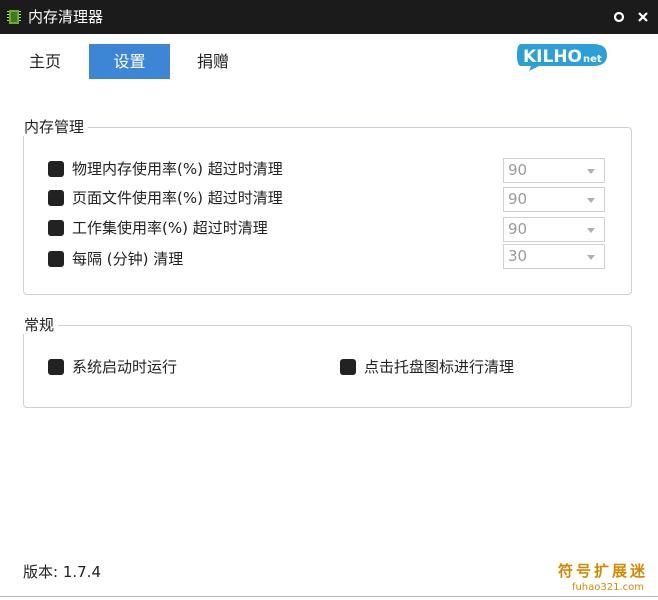  Describe the element at coordinates (62, 572) in the screenshot. I see `version-label: 版本: 1.7.4` at that location.